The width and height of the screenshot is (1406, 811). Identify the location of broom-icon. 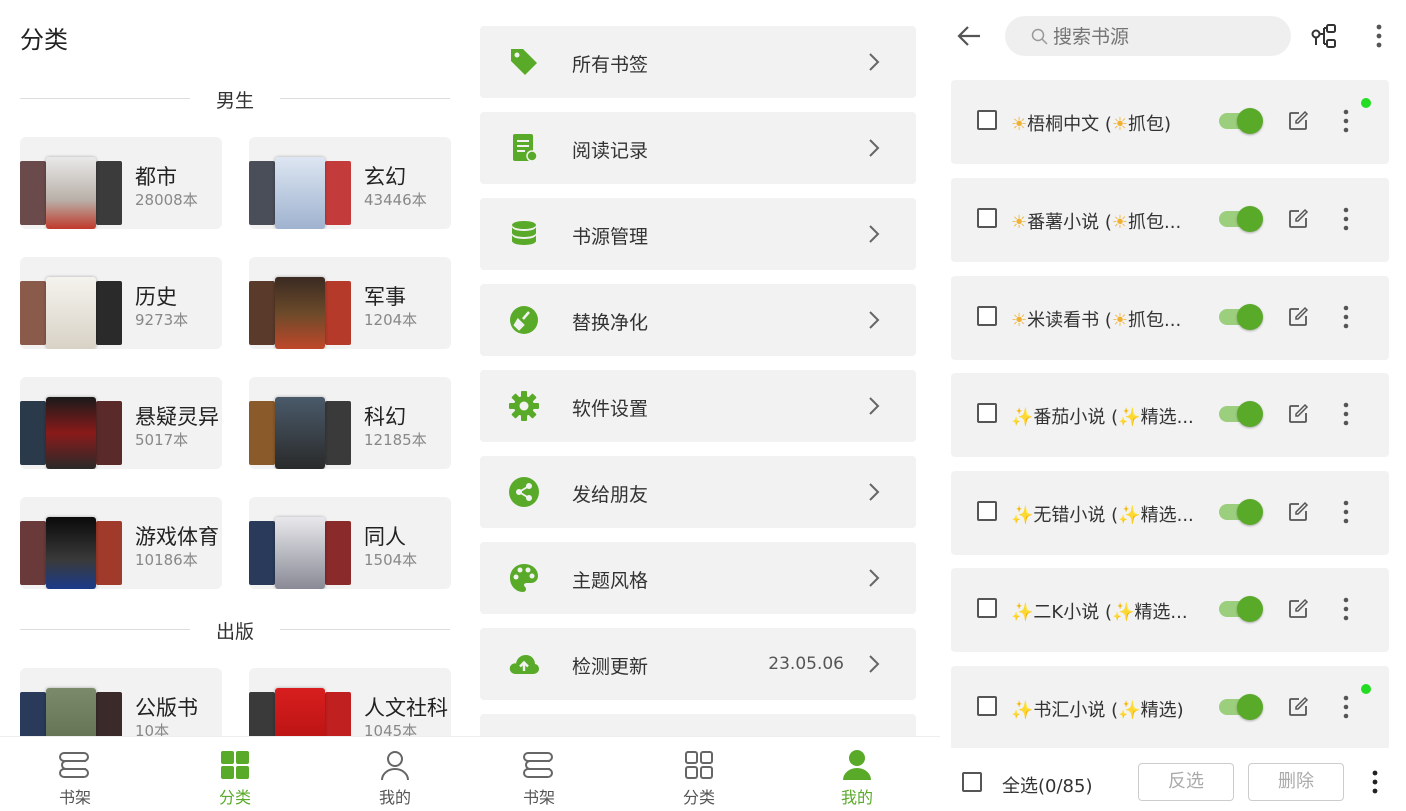
(524, 320).